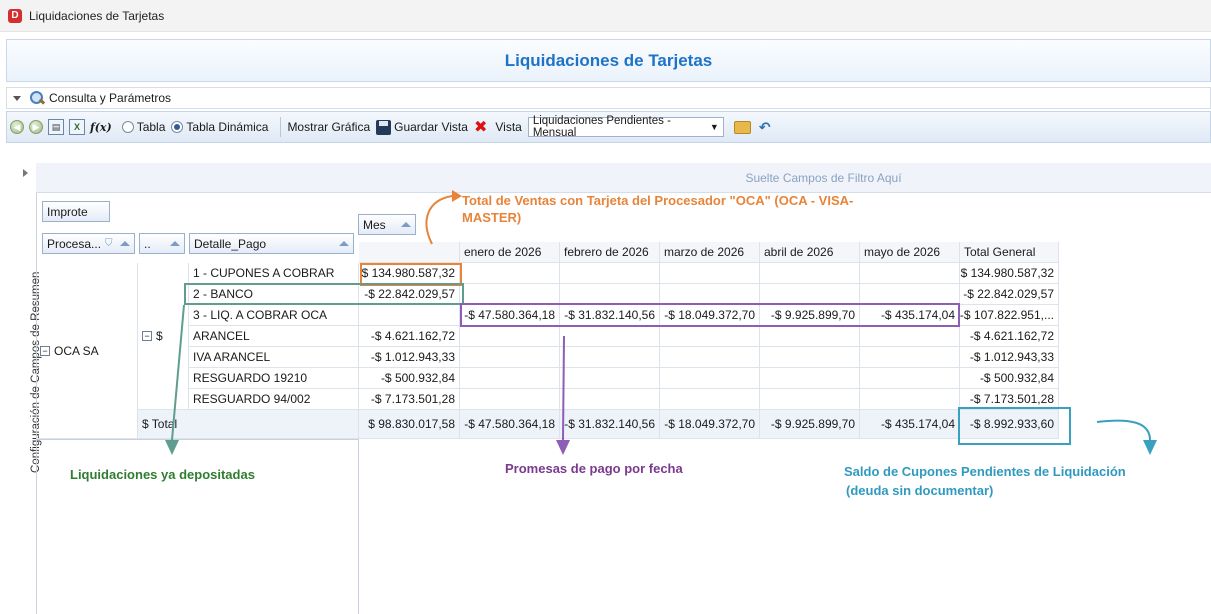 This screenshot has height=614, width=1211. I want to click on note-liquidaciones: Liquidaciones ya depositadas, so click(162, 474).